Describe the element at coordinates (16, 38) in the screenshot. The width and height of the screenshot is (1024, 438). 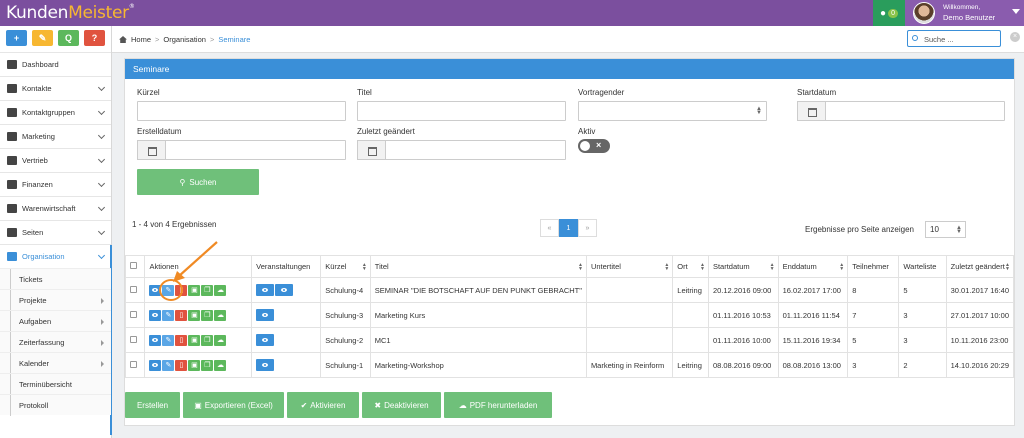
I see `quick-add-button: +` at that location.